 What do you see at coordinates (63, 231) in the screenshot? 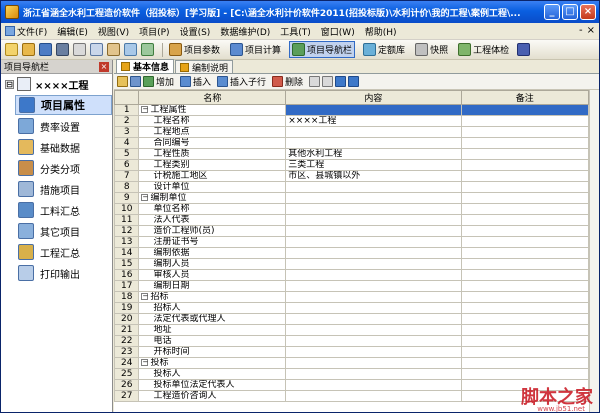
I see `nav-item-other-items: 其它项目` at bounding box center [63, 231].